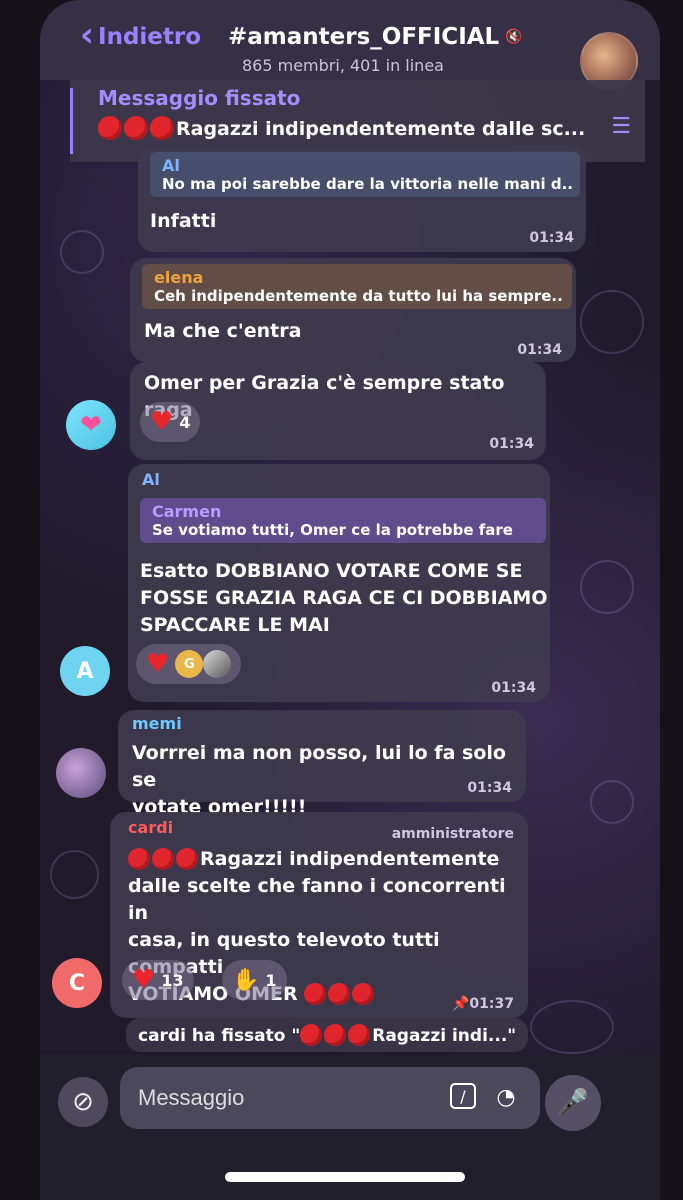  I want to click on message-time-text: 01:37, so click(491, 1004).